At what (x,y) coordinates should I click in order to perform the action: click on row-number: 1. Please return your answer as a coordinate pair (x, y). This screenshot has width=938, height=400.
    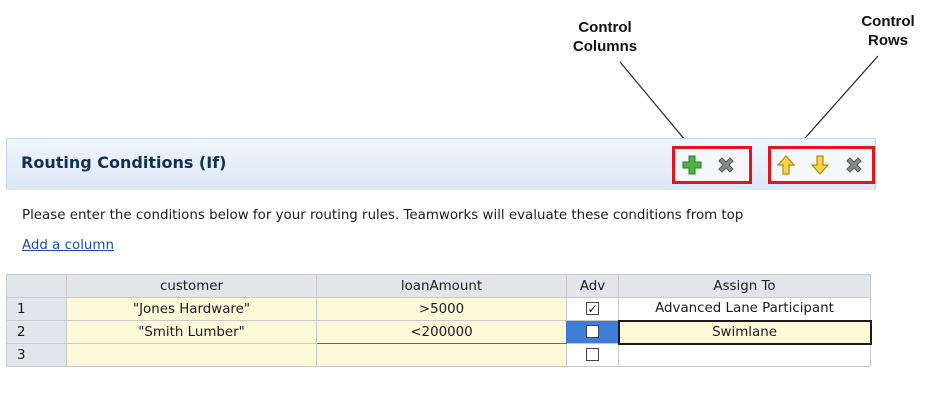
    Looking at the image, I should click on (36, 309).